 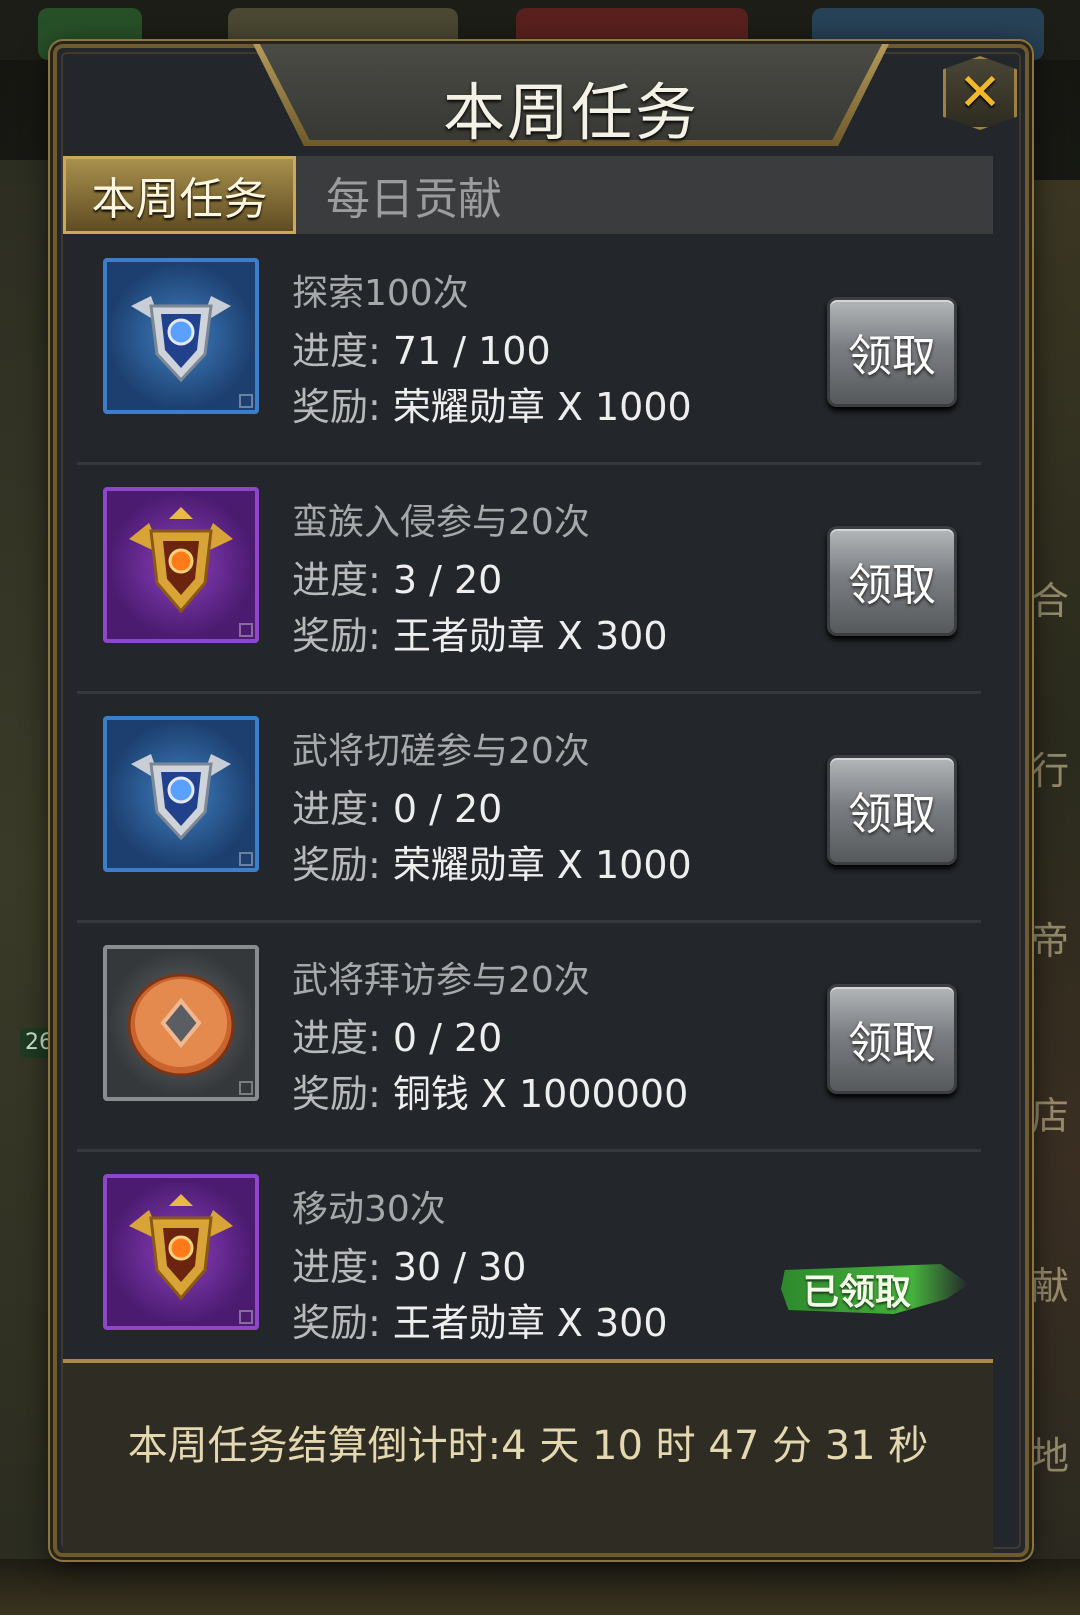 I want to click on task-row: 武将拜访参与20次 进度: 0 / 20 奖励: 铜钱 X 1000000 领取, so click(x=529, y=1037).